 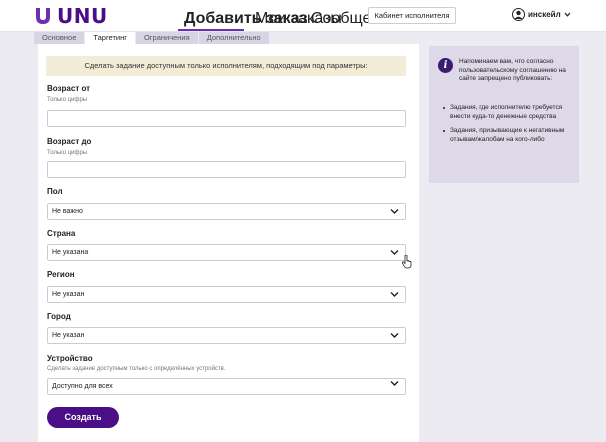 I want to click on age-to-hint: Только цифры, so click(x=67, y=153).